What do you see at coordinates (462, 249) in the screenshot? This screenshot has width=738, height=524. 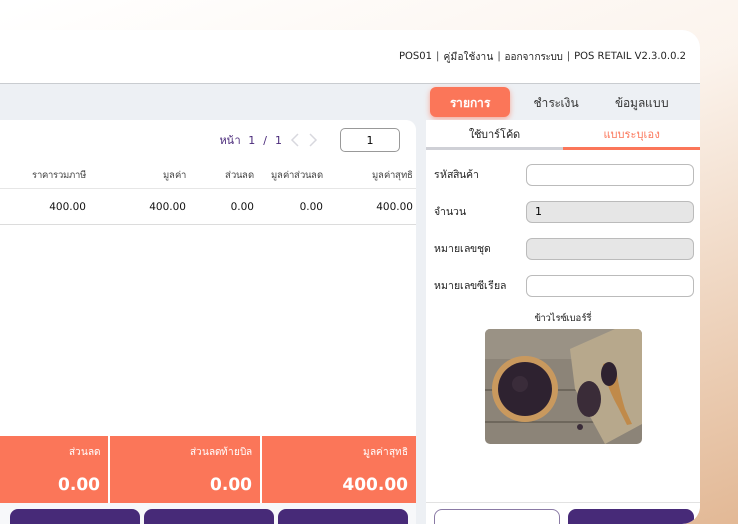 I see `field-label: หมายเลขชุด` at bounding box center [462, 249].